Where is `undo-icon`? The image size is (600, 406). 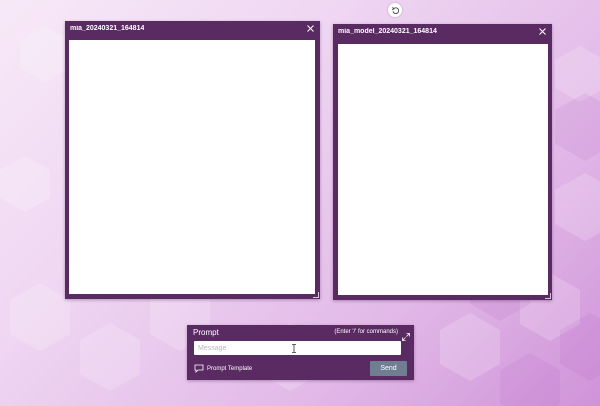 undo-icon is located at coordinates (395, 10).